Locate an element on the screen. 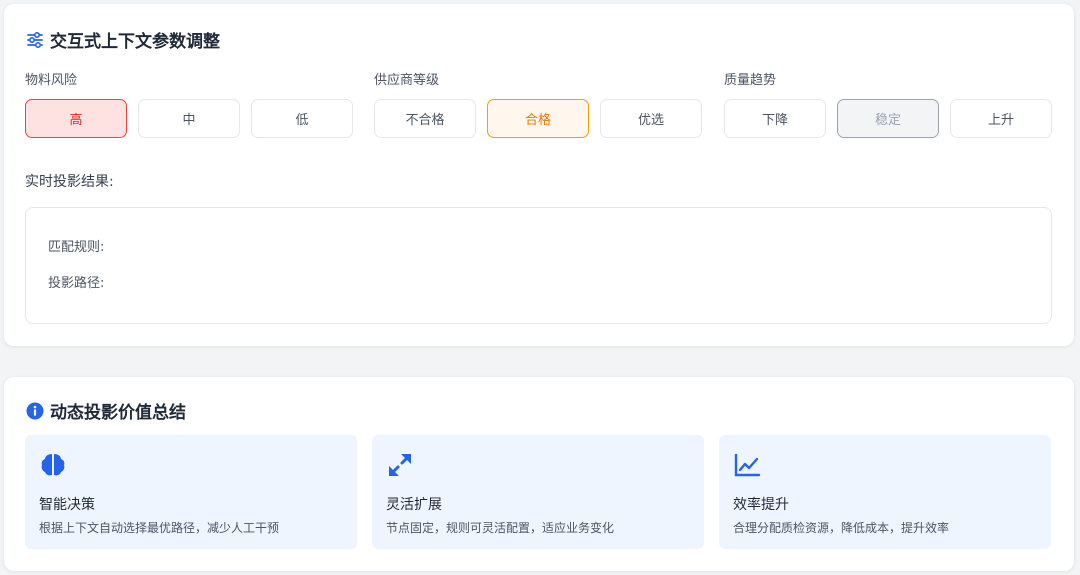  material-risk-group: 物料风险 高 中 低 is located at coordinates (189, 105).